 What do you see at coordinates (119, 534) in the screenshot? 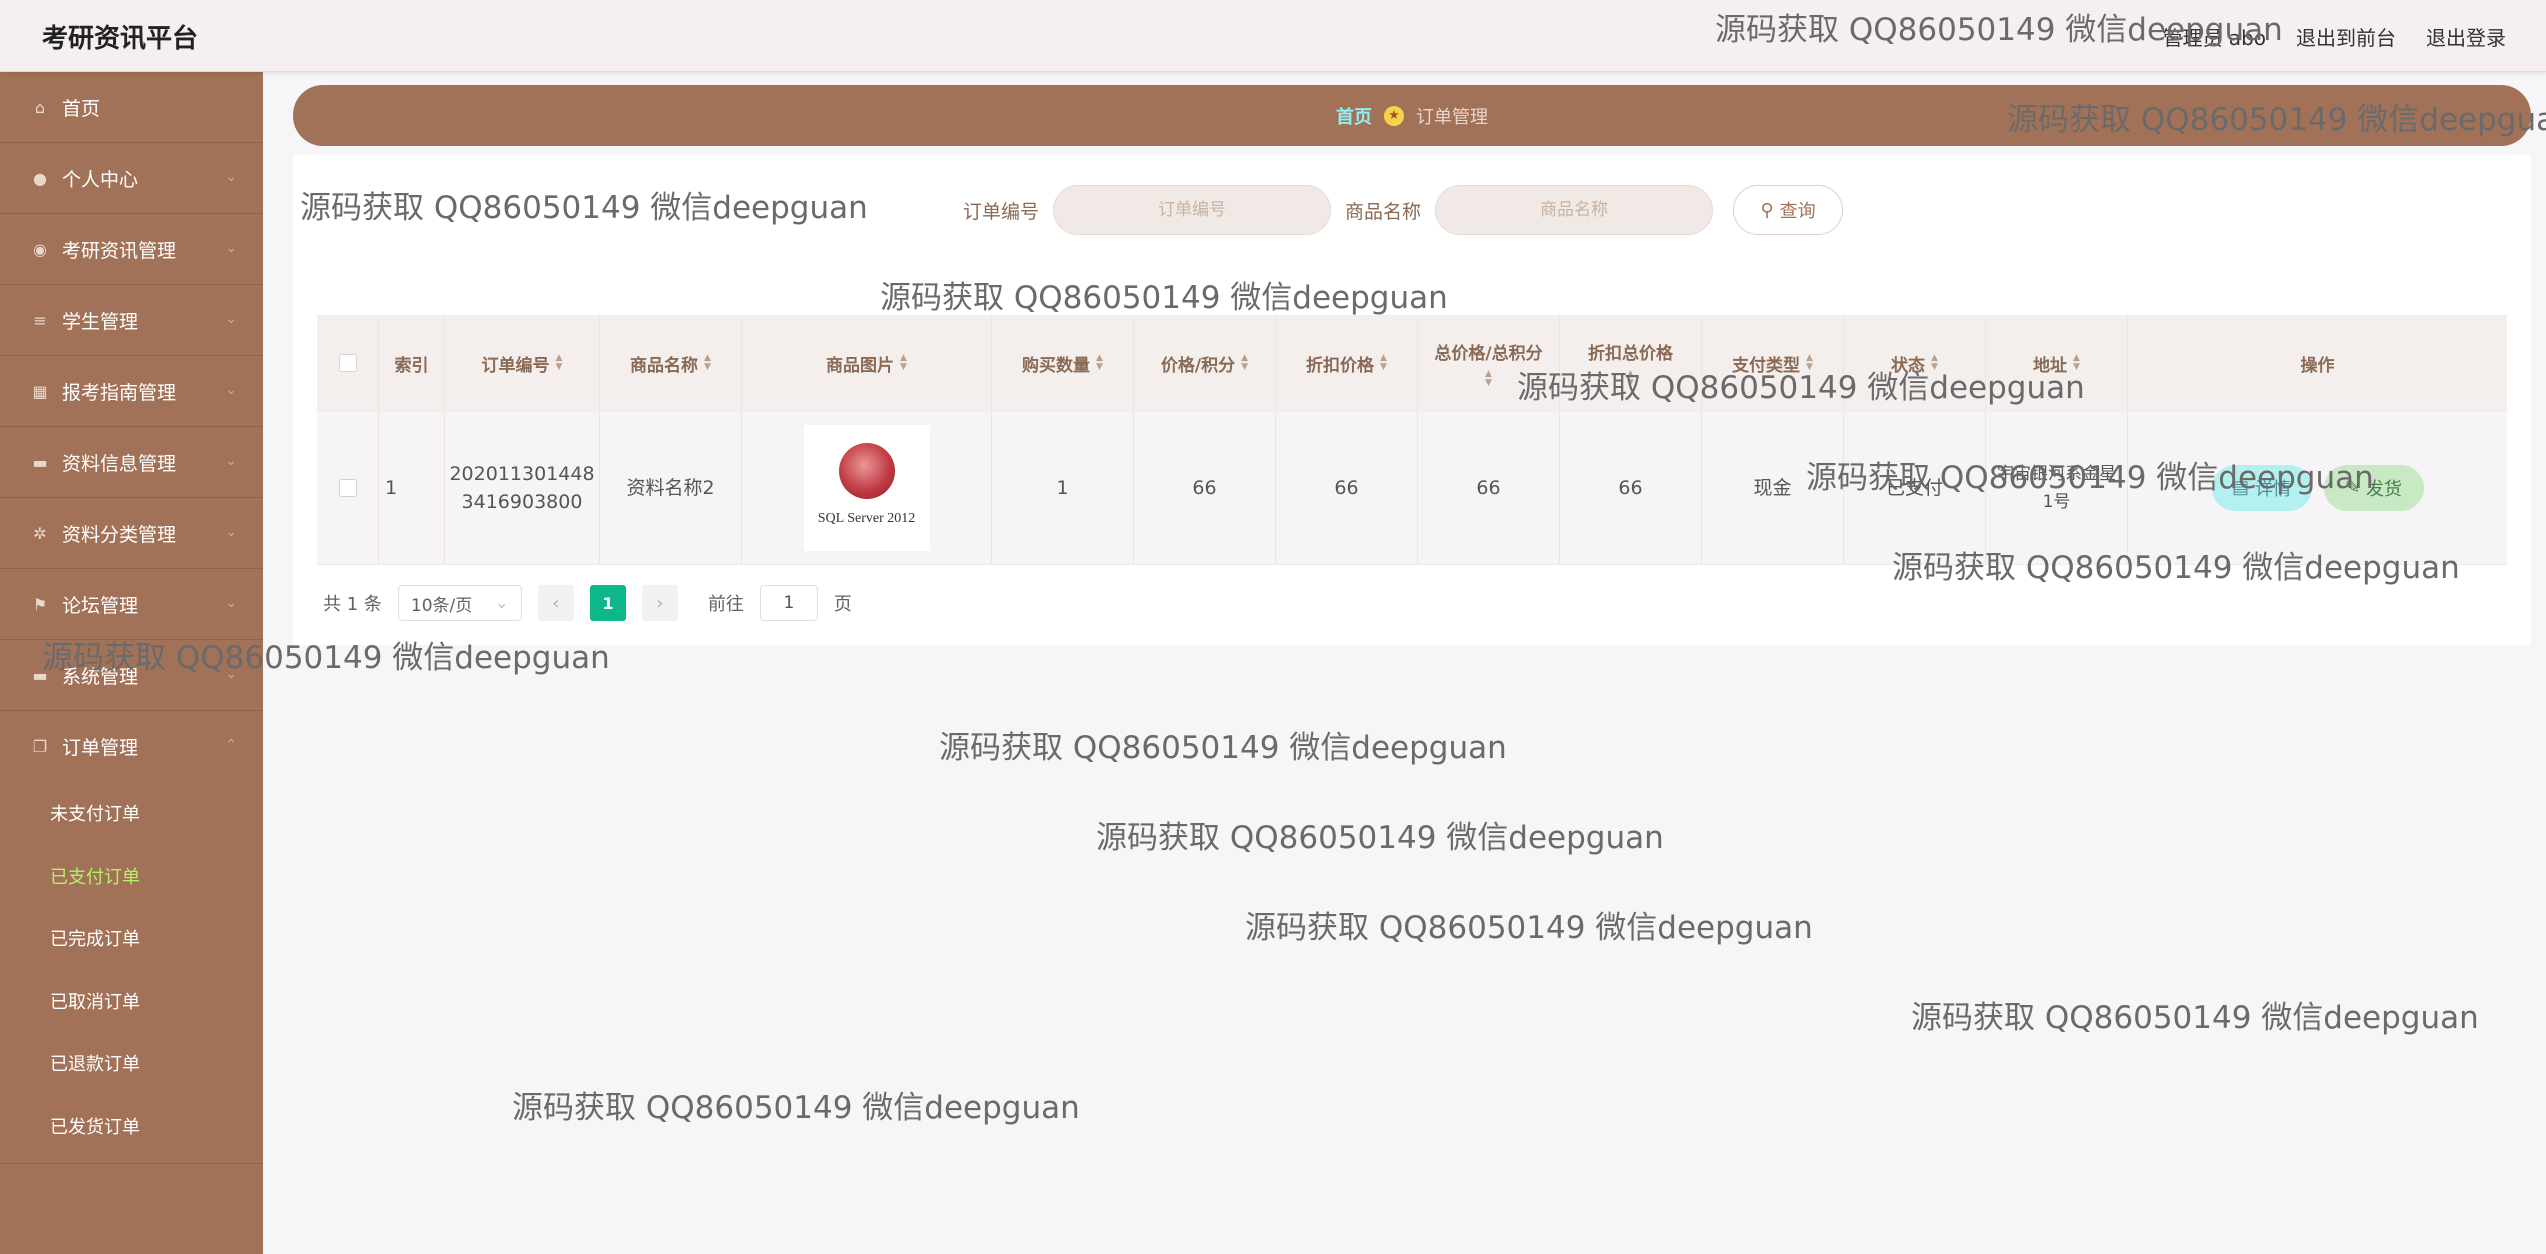
I see `sidebar-item-label: 资料分类管理` at bounding box center [119, 534].